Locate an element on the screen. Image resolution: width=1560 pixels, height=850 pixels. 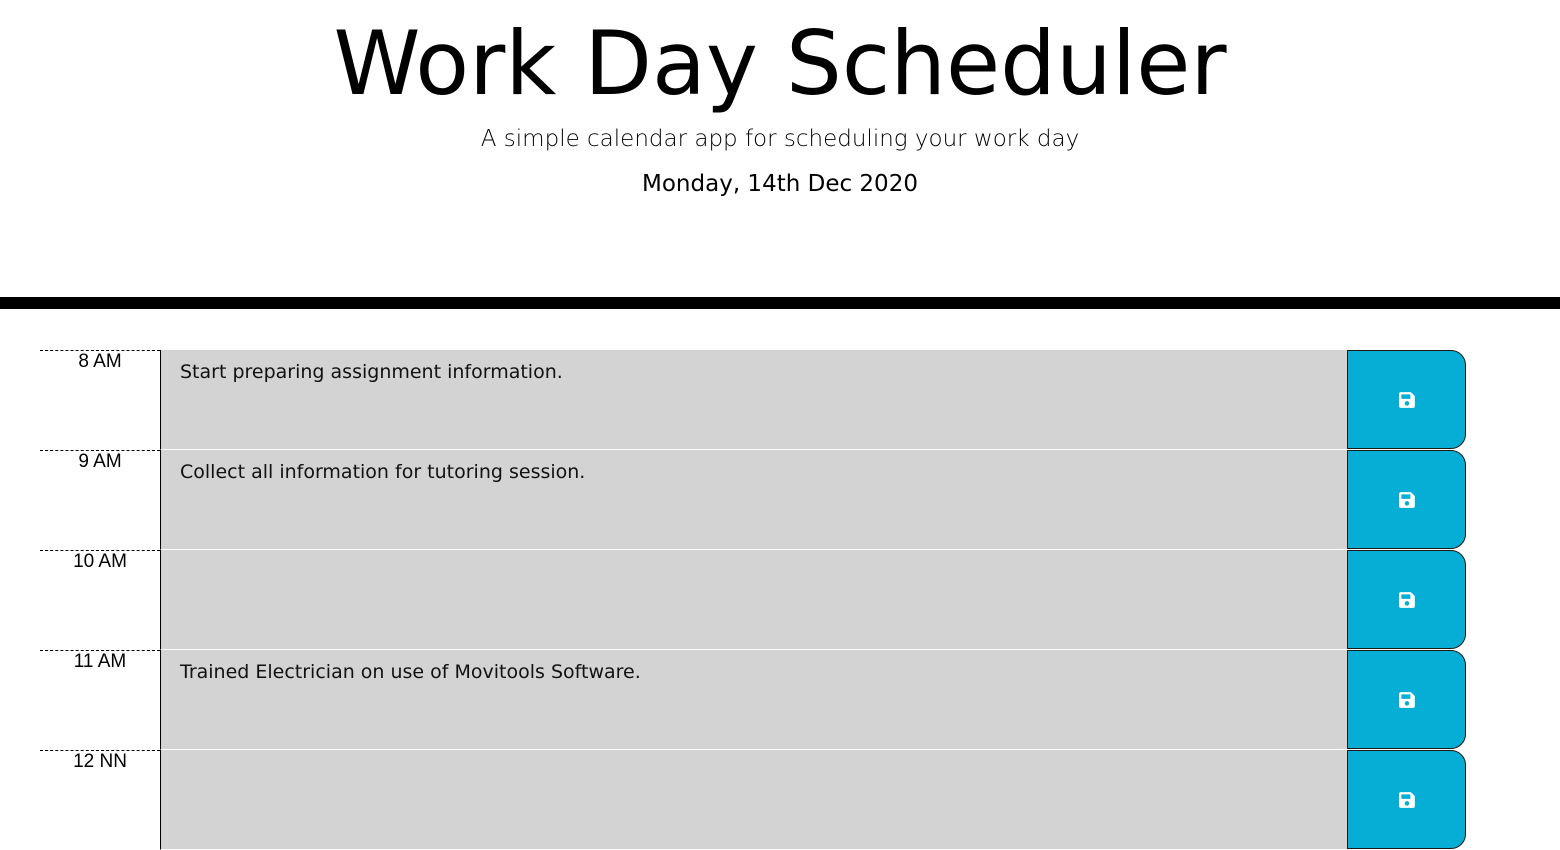
hour-label: 12 NN is located at coordinates (100, 800).